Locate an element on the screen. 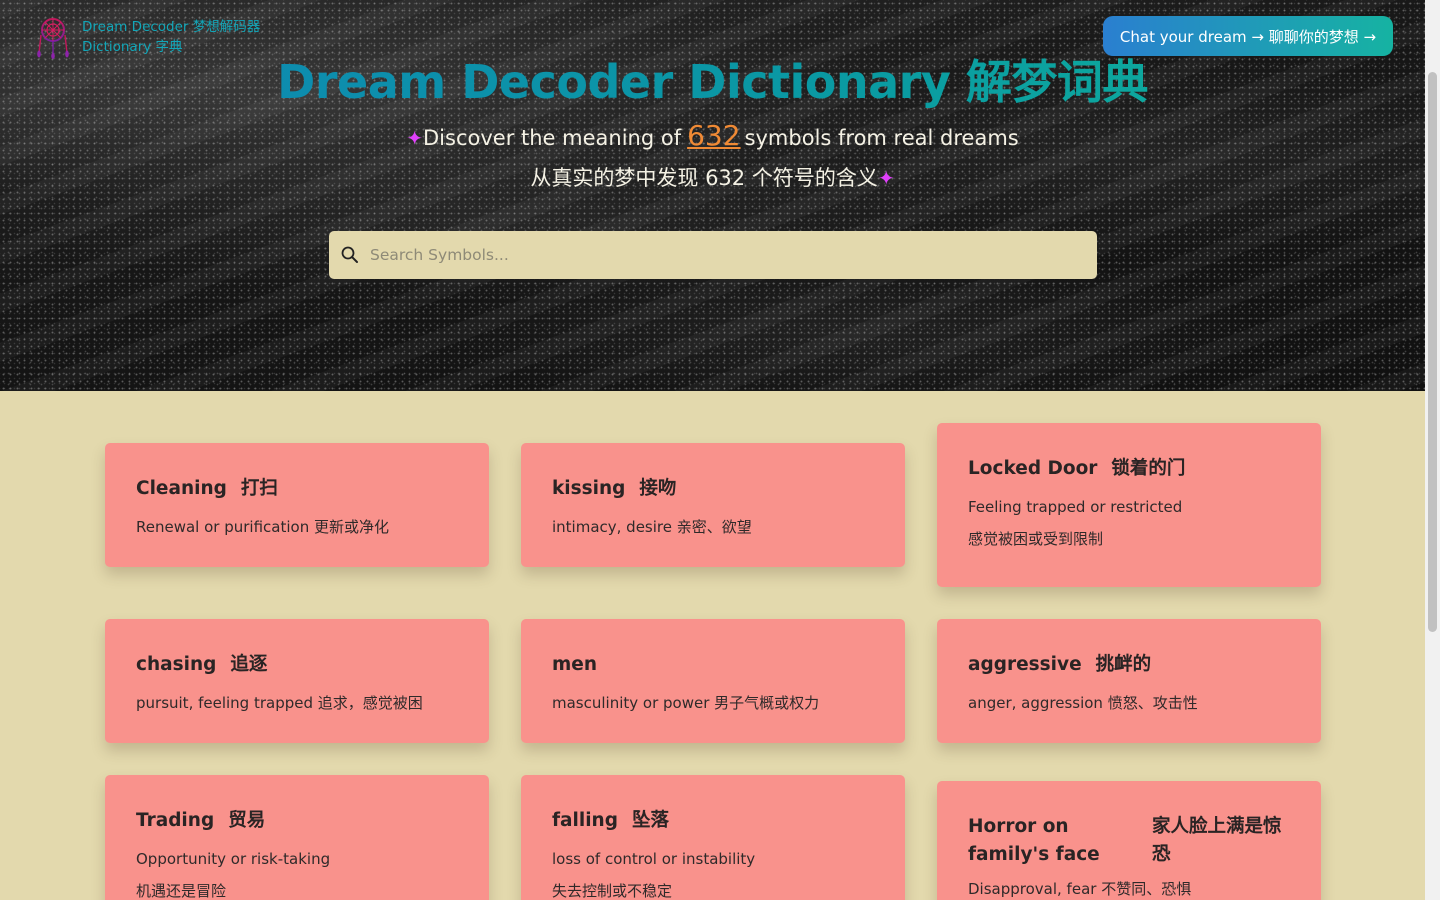 The image size is (1440, 900). symbol-count: 632 is located at coordinates (713, 135).